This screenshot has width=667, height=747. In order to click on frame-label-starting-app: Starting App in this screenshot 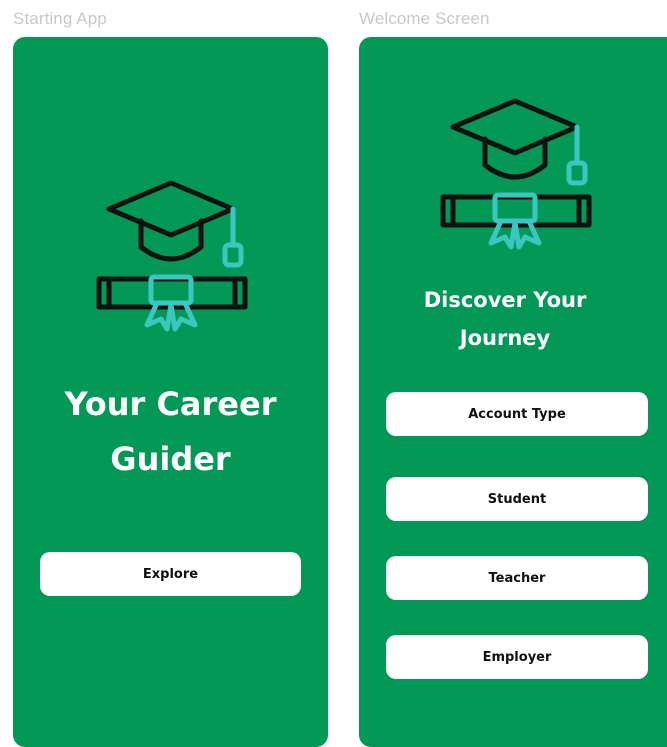, I will do `click(60, 18)`.